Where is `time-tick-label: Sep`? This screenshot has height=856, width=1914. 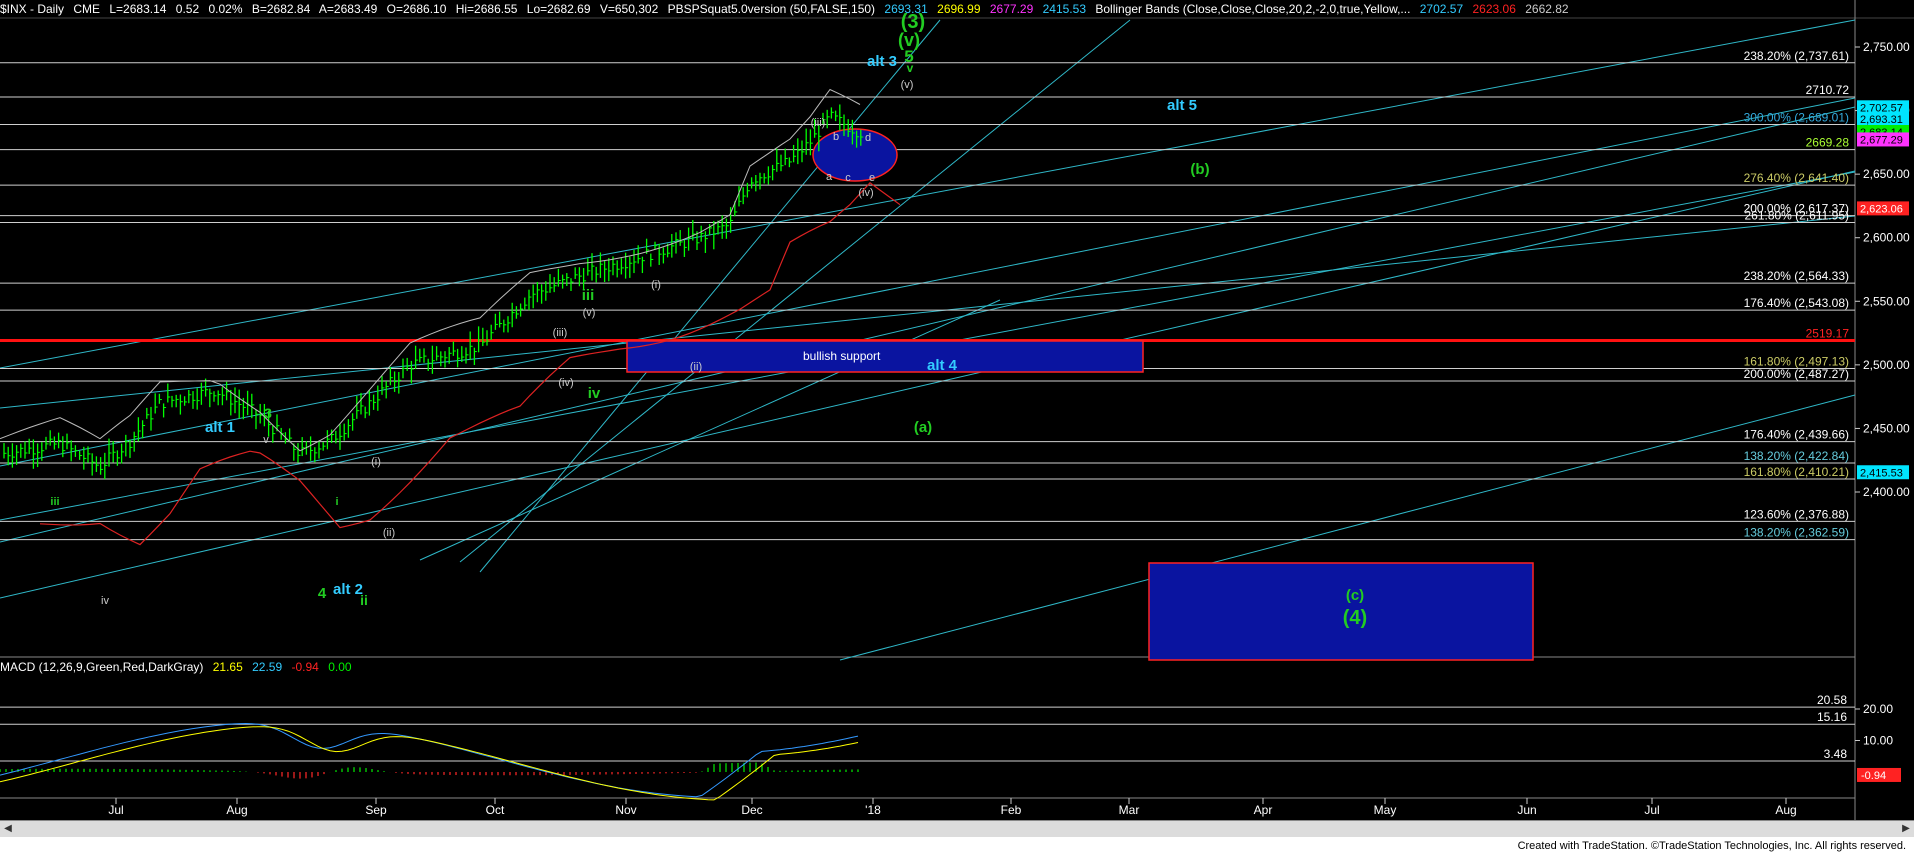
time-tick-label: Sep is located at coordinates (376, 810).